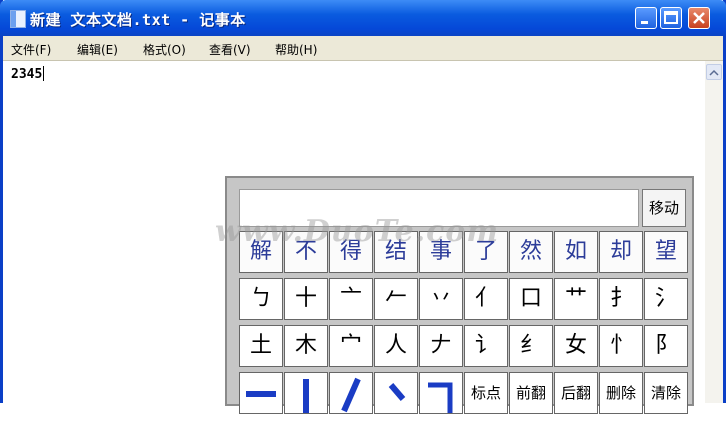 This screenshot has width=726, height=427. What do you see at coordinates (44, 73) in the screenshot?
I see `text-caret` at bounding box center [44, 73].